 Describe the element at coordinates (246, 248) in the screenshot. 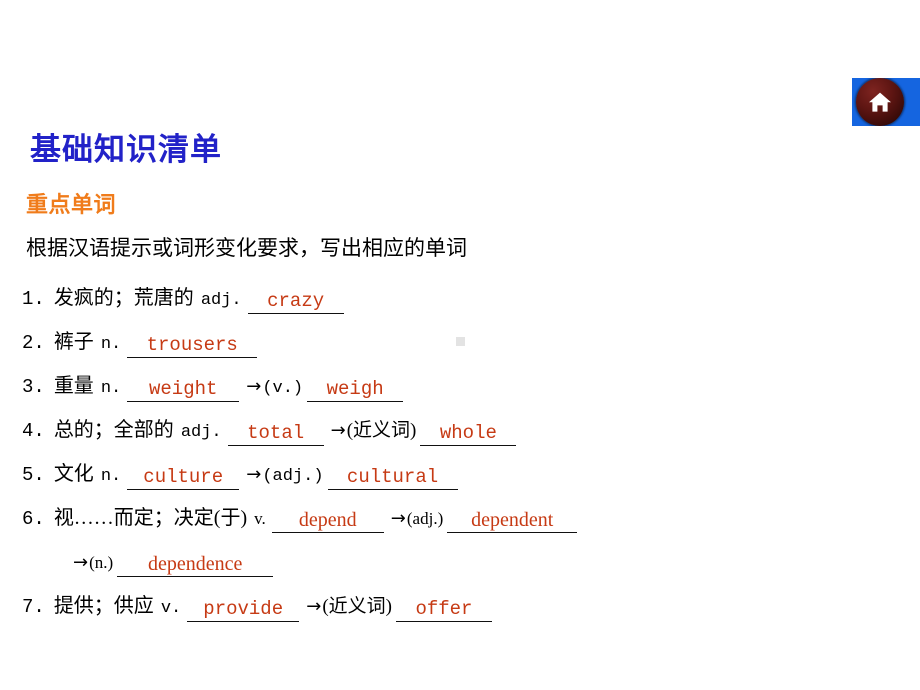

I see `instruction-text: 根据汉语提示或词形变化要求，写出相应的单词` at that location.